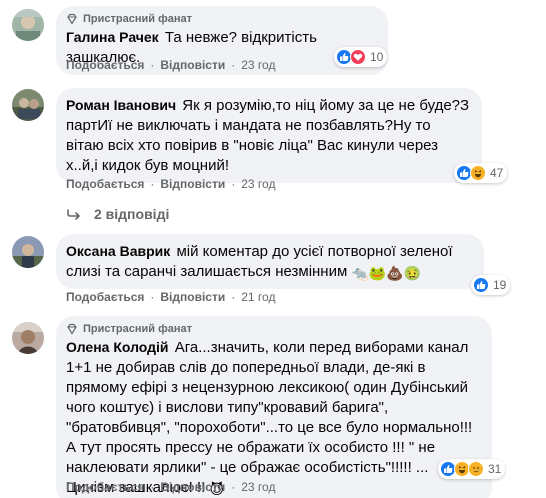 The width and height of the screenshot is (546, 498). What do you see at coordinates (73, 214) in the screenshot?
I see `reply-arrow-icon` at bounding box center [73, 214].